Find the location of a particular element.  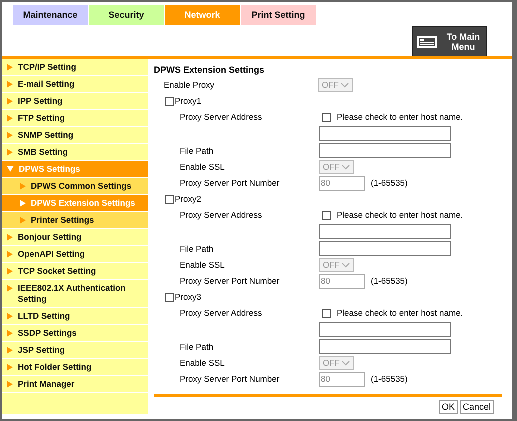

sidebar-item: OpenAPI Setting is located at coordinates (75, 254).